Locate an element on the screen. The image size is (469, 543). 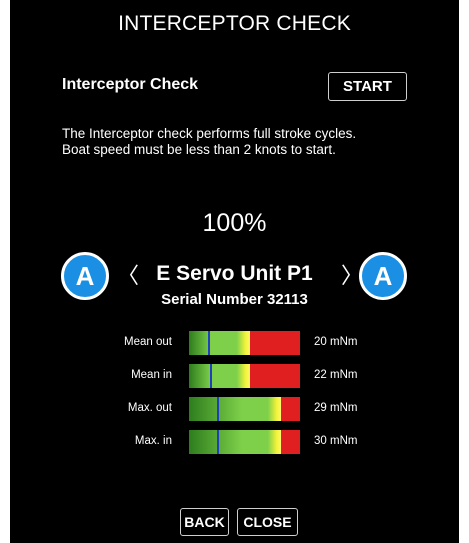
screen-title: INTERCEPTOR CHECK is located at coordinates (234, 23).